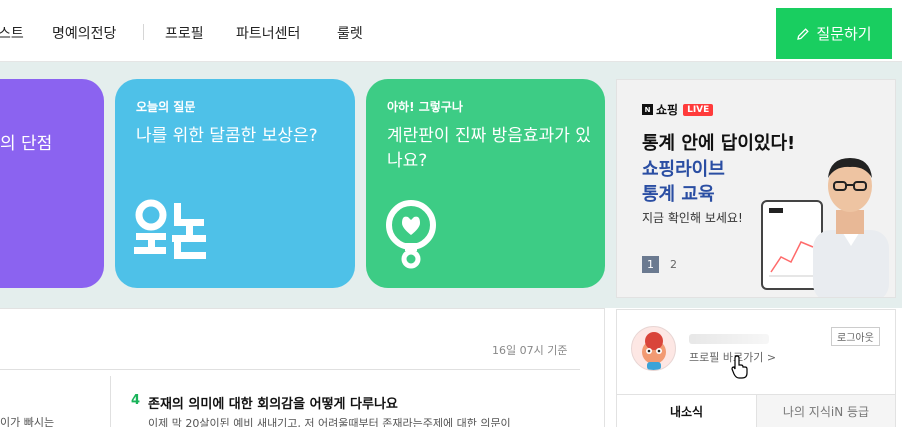 The width and height of the screenshot is (902, 427). Describe the element at coordinates (27, 420) in the screenshot. I see `list-item-snippet: 이가 빠시는` at that location.